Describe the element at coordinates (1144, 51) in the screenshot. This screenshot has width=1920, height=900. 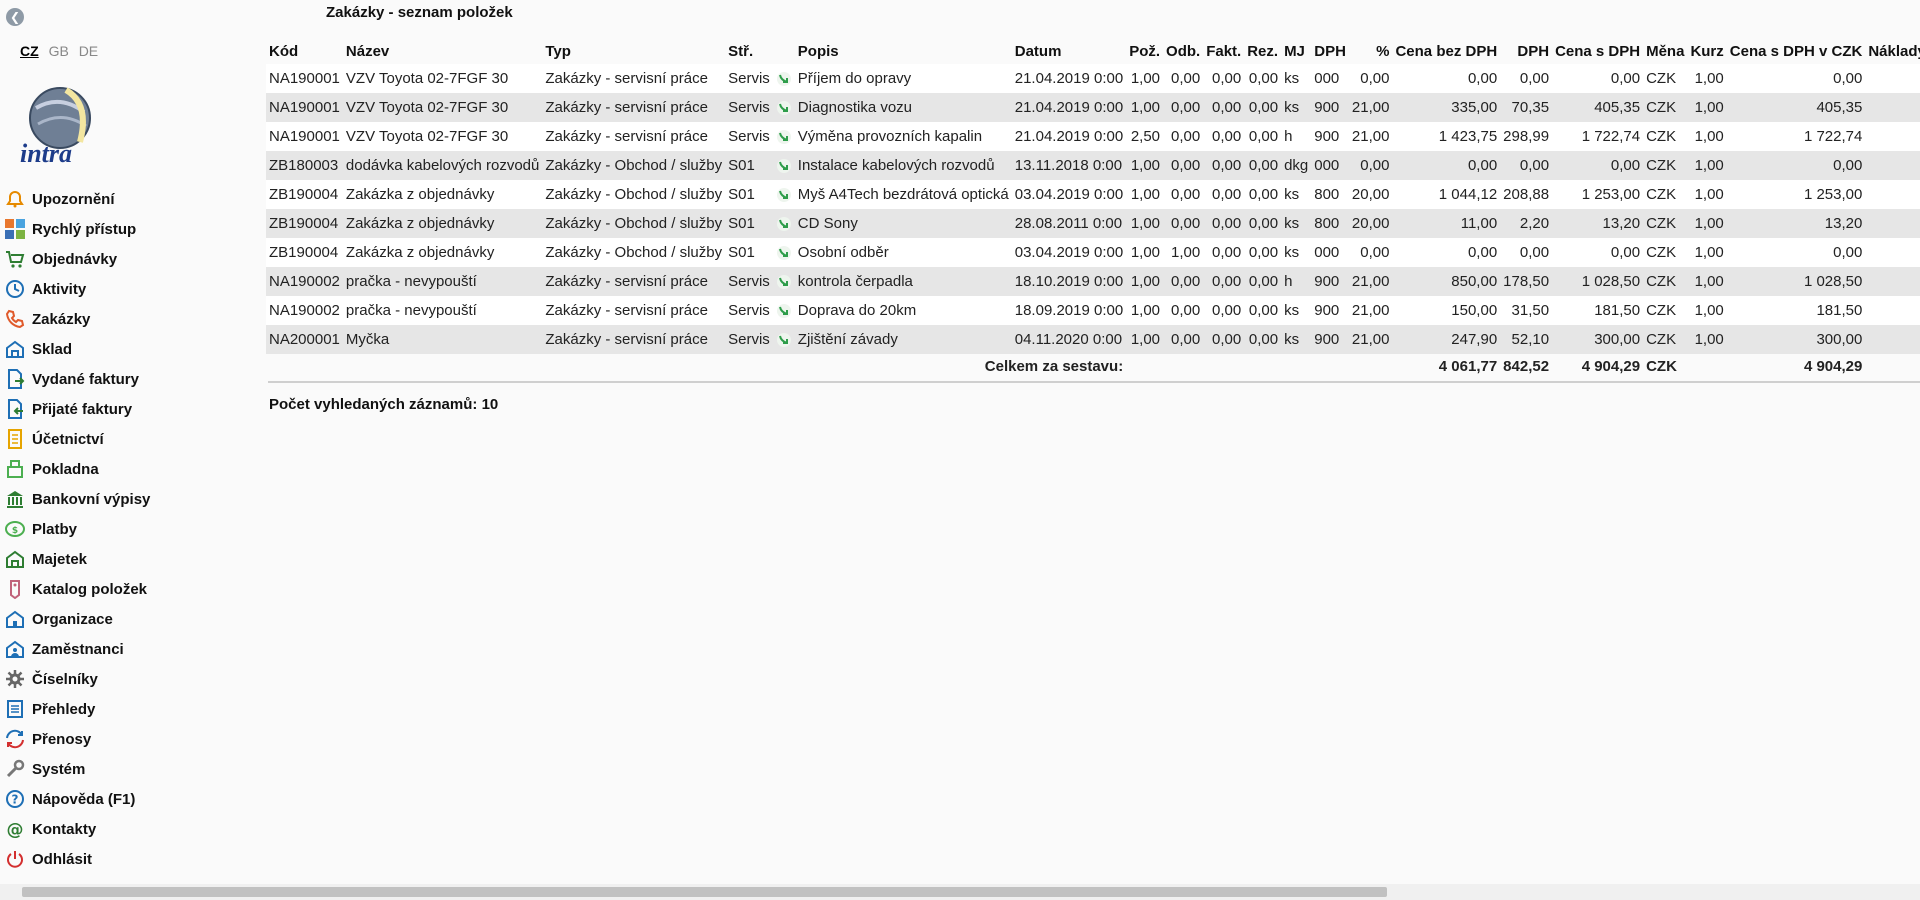
I see `column-header: Pož.` at that location.